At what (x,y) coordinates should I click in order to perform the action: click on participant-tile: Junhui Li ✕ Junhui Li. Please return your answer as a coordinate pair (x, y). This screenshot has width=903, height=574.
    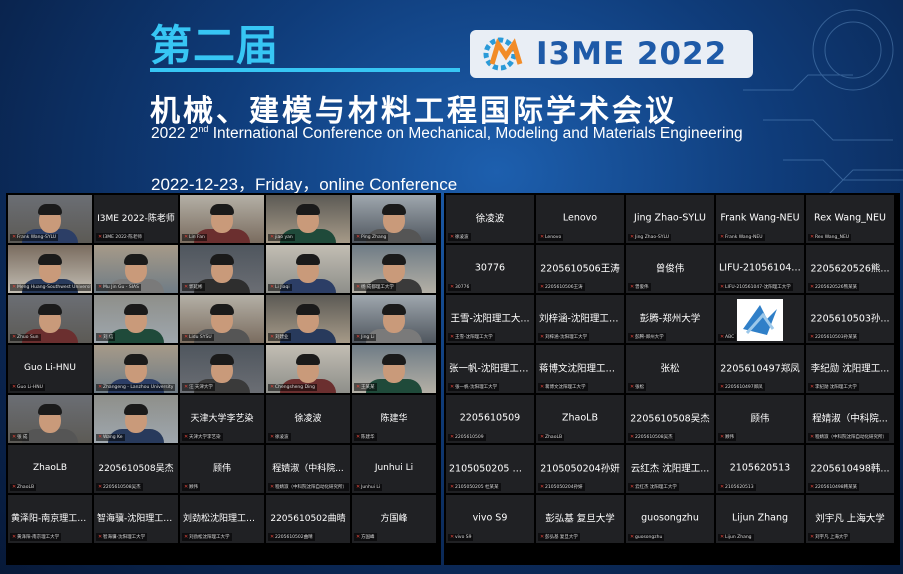
    Looking at the image, I should click on (394, 469).